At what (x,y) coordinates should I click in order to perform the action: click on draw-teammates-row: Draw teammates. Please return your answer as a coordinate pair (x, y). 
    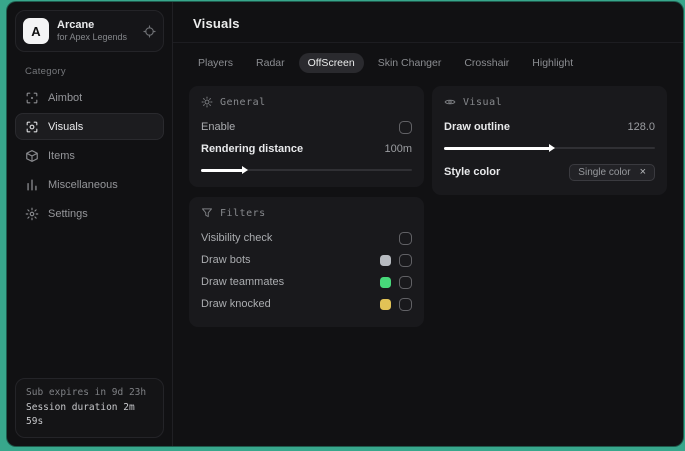
    Looking at the image, I should click on (306, 282).